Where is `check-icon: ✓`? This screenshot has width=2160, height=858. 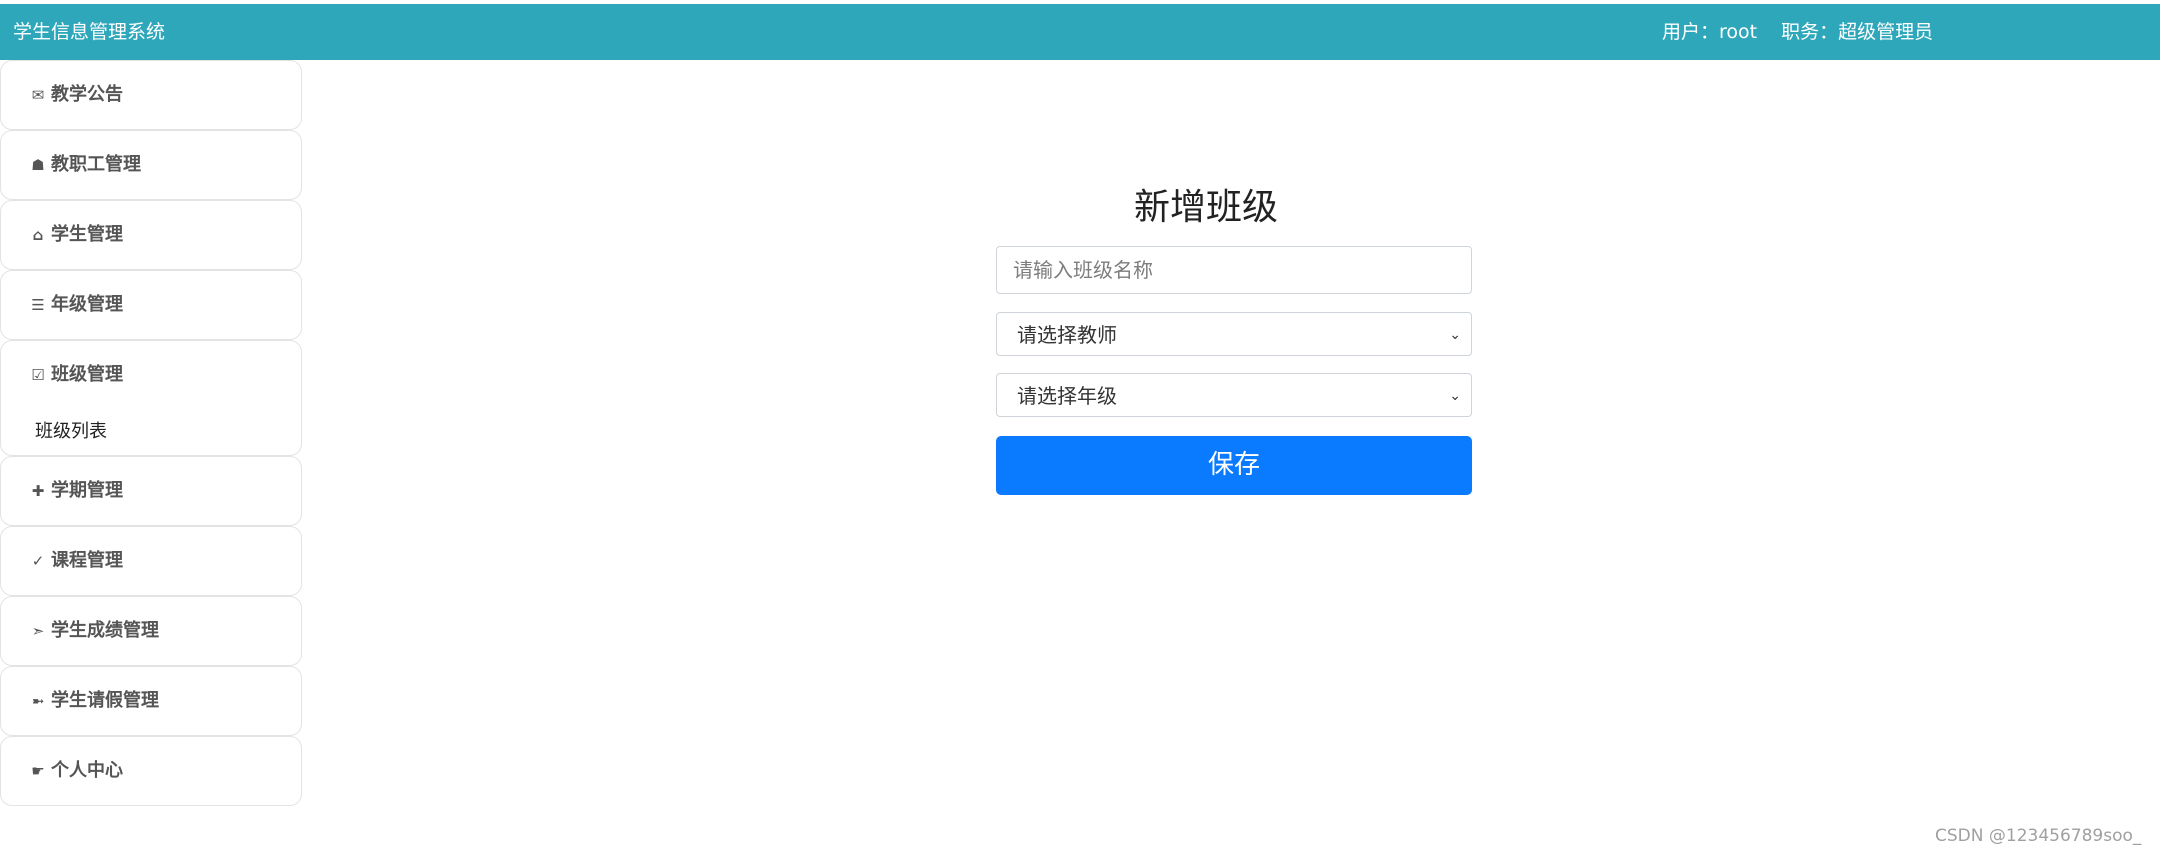
check-icon: ✓ is located at coordinates (38, 561).